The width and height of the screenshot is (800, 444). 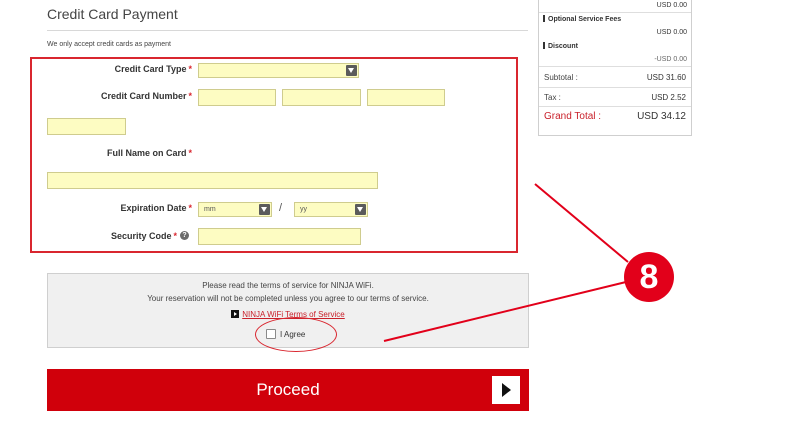 I want to click on annotation-lines, so click(x=506, y=262).